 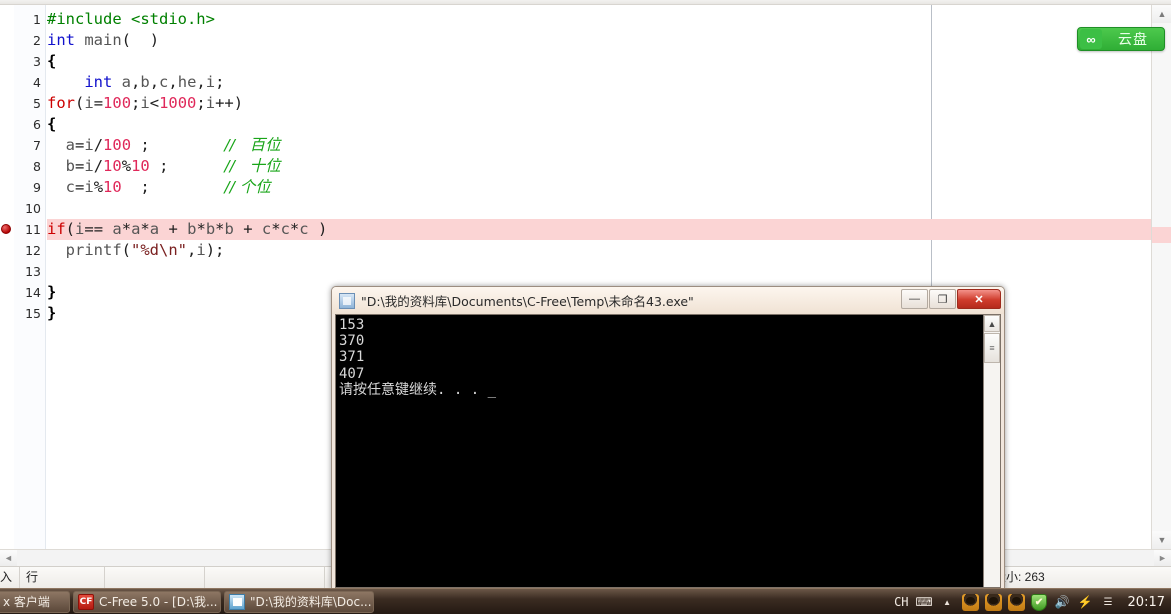 I want to click on show-hidden-icons-arrow: ▲, so click(x=947, y=602).